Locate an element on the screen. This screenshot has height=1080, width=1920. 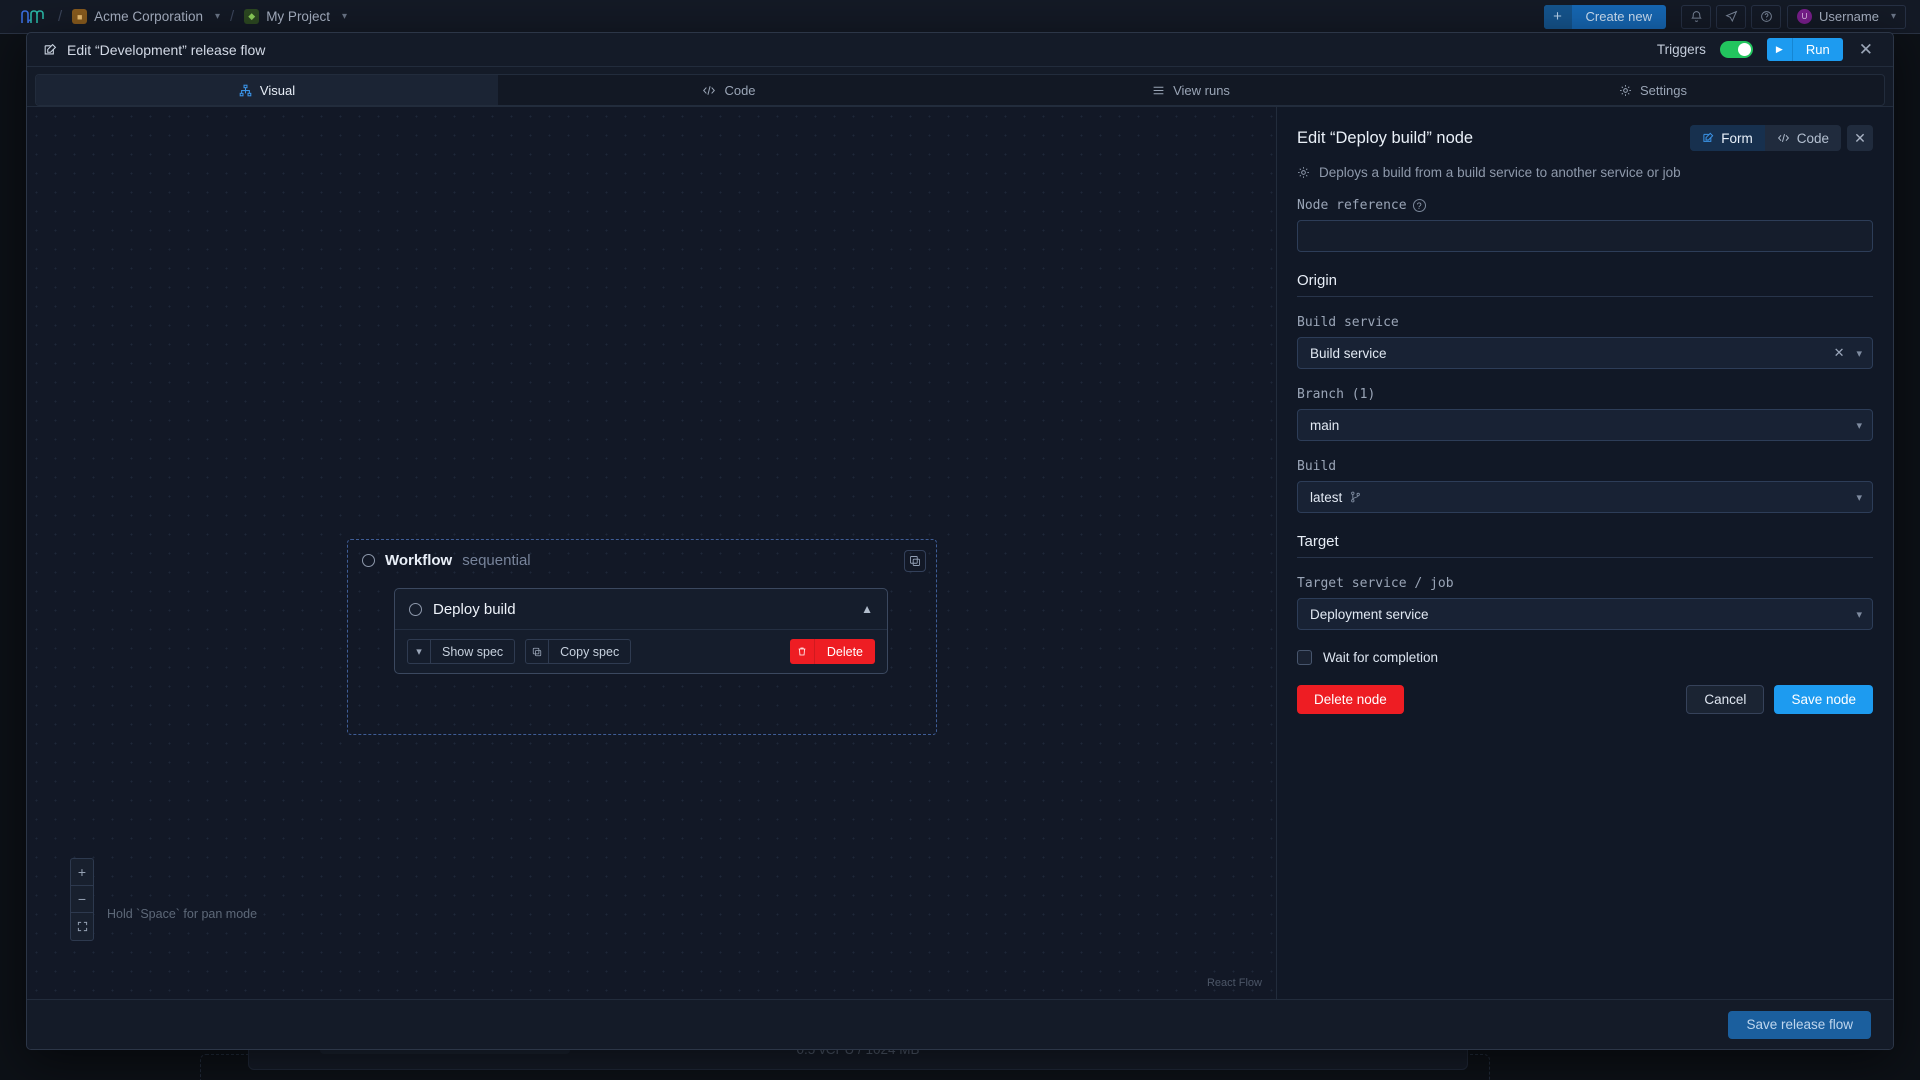
workflow-group-subtitle: sequential is located at coordinates (496, 560).